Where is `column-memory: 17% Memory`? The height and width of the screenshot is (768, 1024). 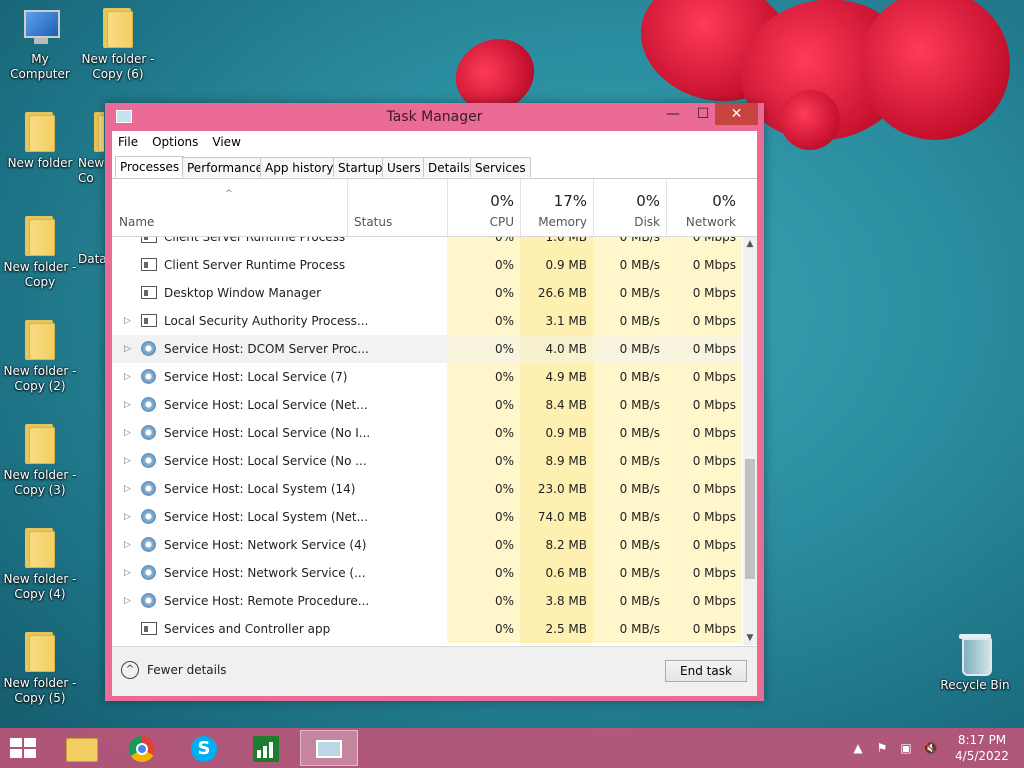 column-memory: 17% Memory is located at coordinates (556, 207).